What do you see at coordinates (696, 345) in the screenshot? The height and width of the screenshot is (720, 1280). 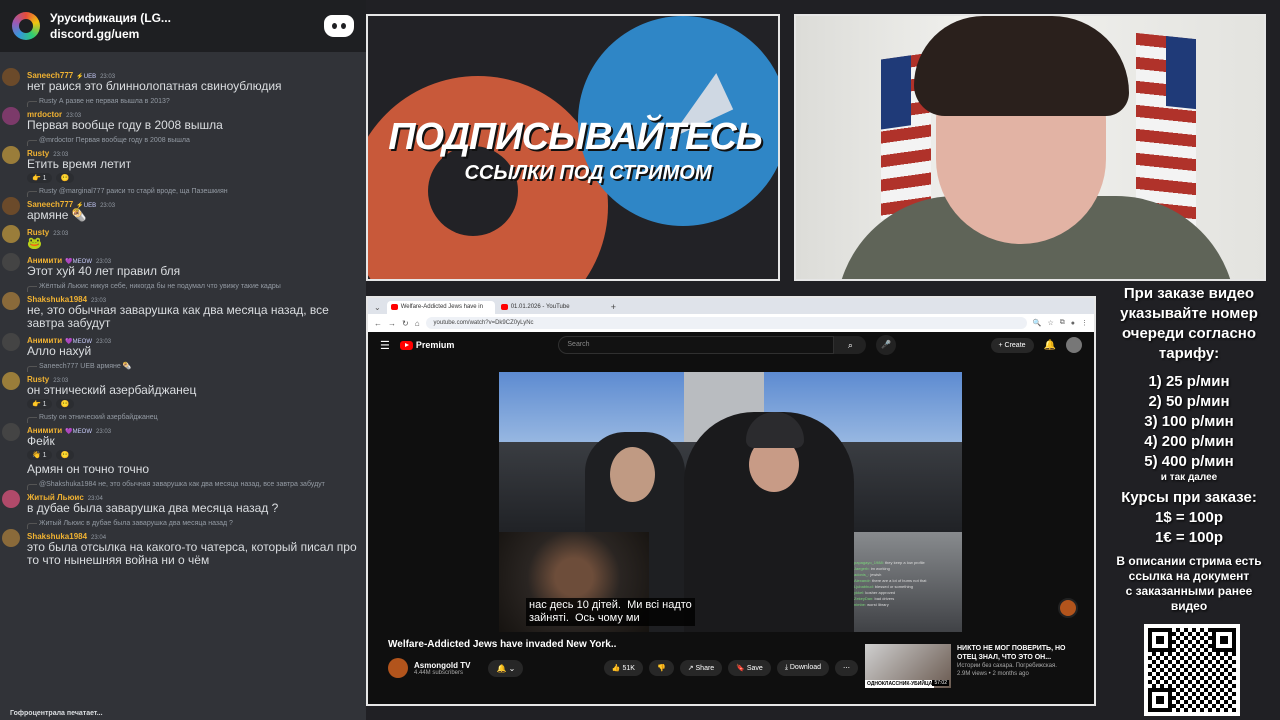 I see `youtube-search-input: Search` at bounding box center [696, 345].